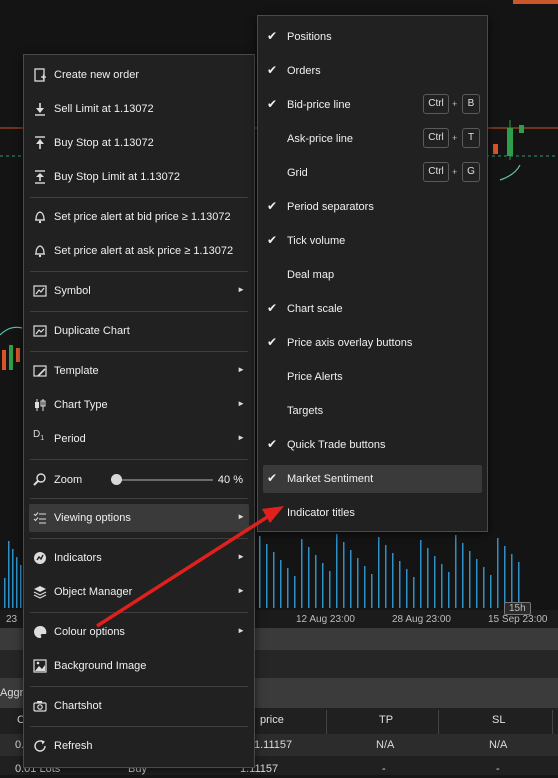 Image resolution: width=558 pixels, height=778 pixels. I want to click on menu-item-label: Object Manager, so click(93, 592).